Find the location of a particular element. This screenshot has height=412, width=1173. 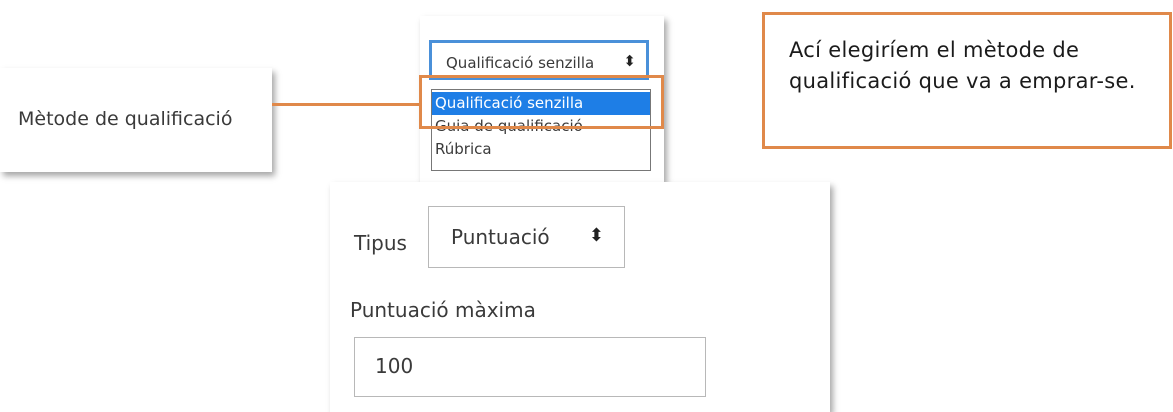

type-select: Puntuació ⬍ is located at coordinates (526, 237).